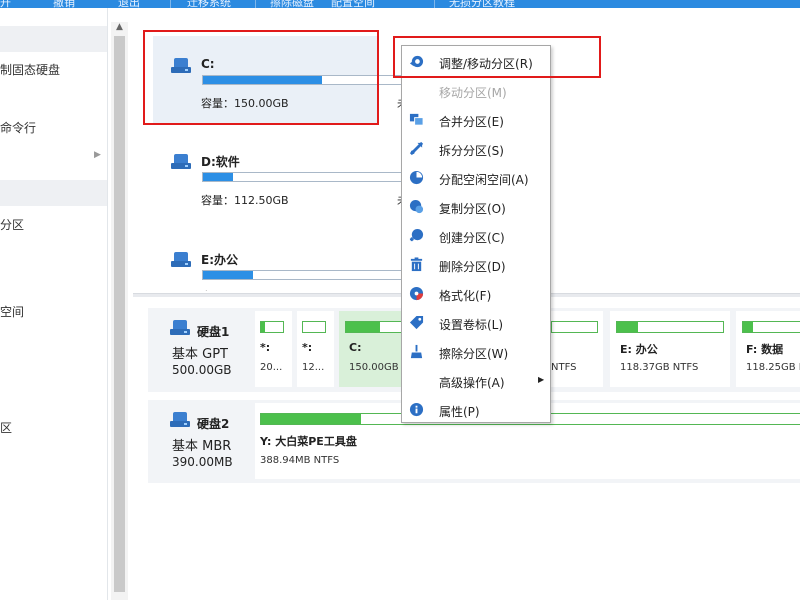  Describe the element at coordinates (482, 4) in the screenshot. I see `toolbar-tutorial: 无损分区教程` at that location.